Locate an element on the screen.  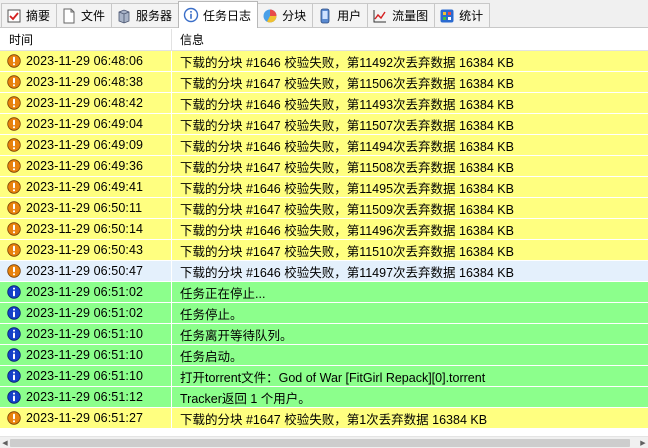
log-time-cell: 2023-11-29 06:50:11 is located at coordinates (86, 208).